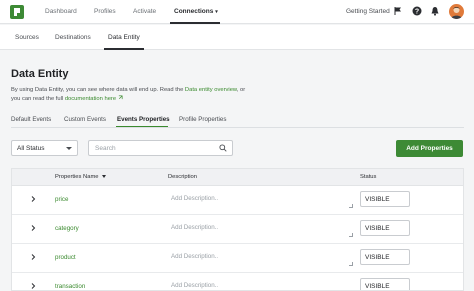 The image size is (474, 291). What do you see at coordinates (17, 12) in the screenshot?
I see `app-logo-icon` at bounding box center [17, 12].